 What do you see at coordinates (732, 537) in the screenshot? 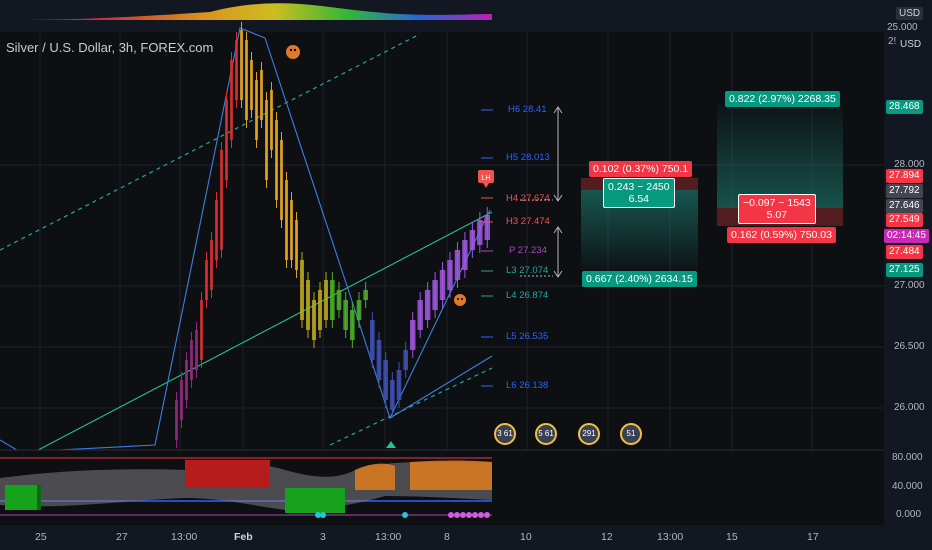
I see `time-label-15: 15` at bounding box center [732, 537].